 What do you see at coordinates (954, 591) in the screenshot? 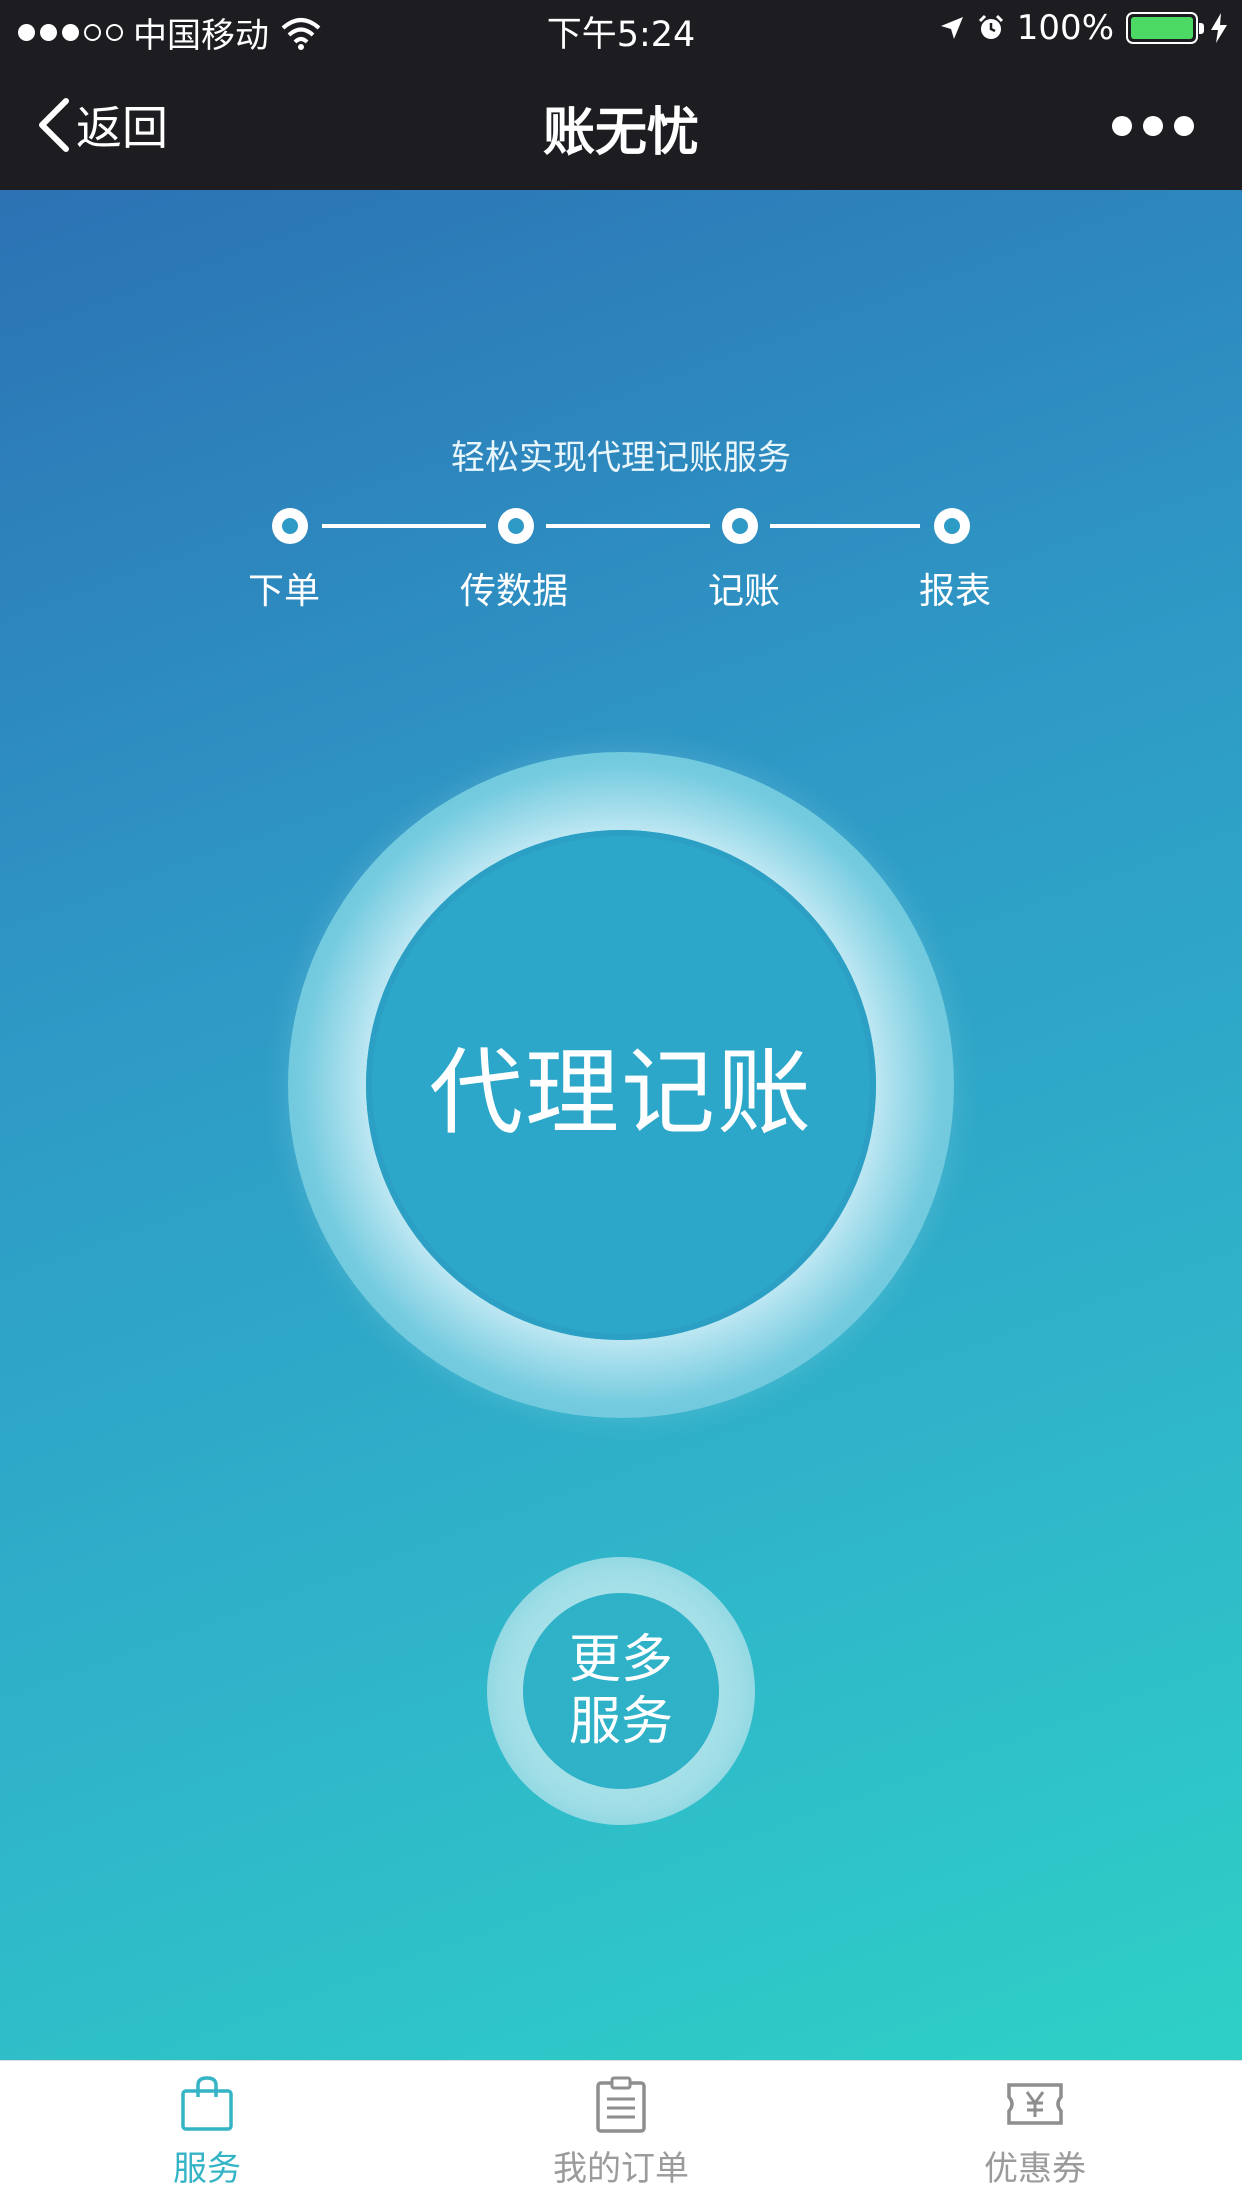
I see `step-label-report: 报表` at bounding box center [954, 591].